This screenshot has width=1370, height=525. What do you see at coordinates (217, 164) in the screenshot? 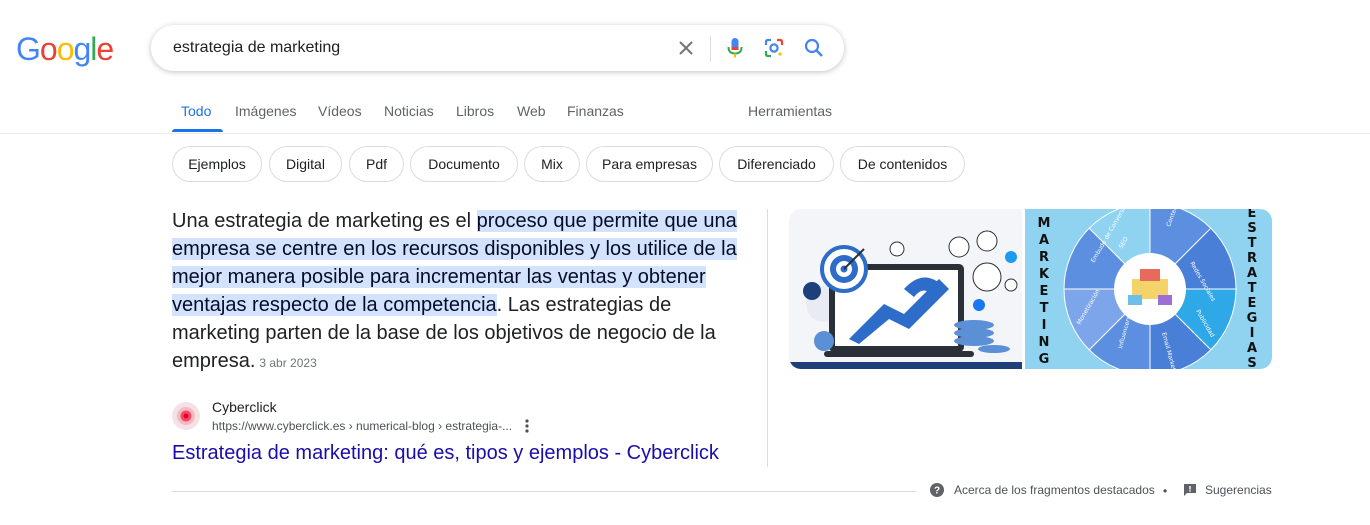
I see `chip-ejemplos: Ejemplos` at bounding box center [217, 164].